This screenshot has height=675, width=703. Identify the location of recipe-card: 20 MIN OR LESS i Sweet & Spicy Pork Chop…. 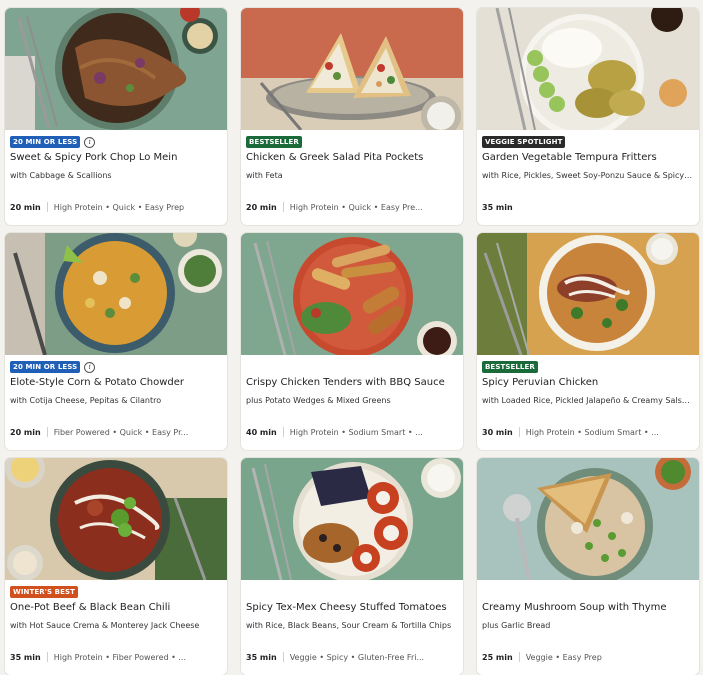
(116, 116).